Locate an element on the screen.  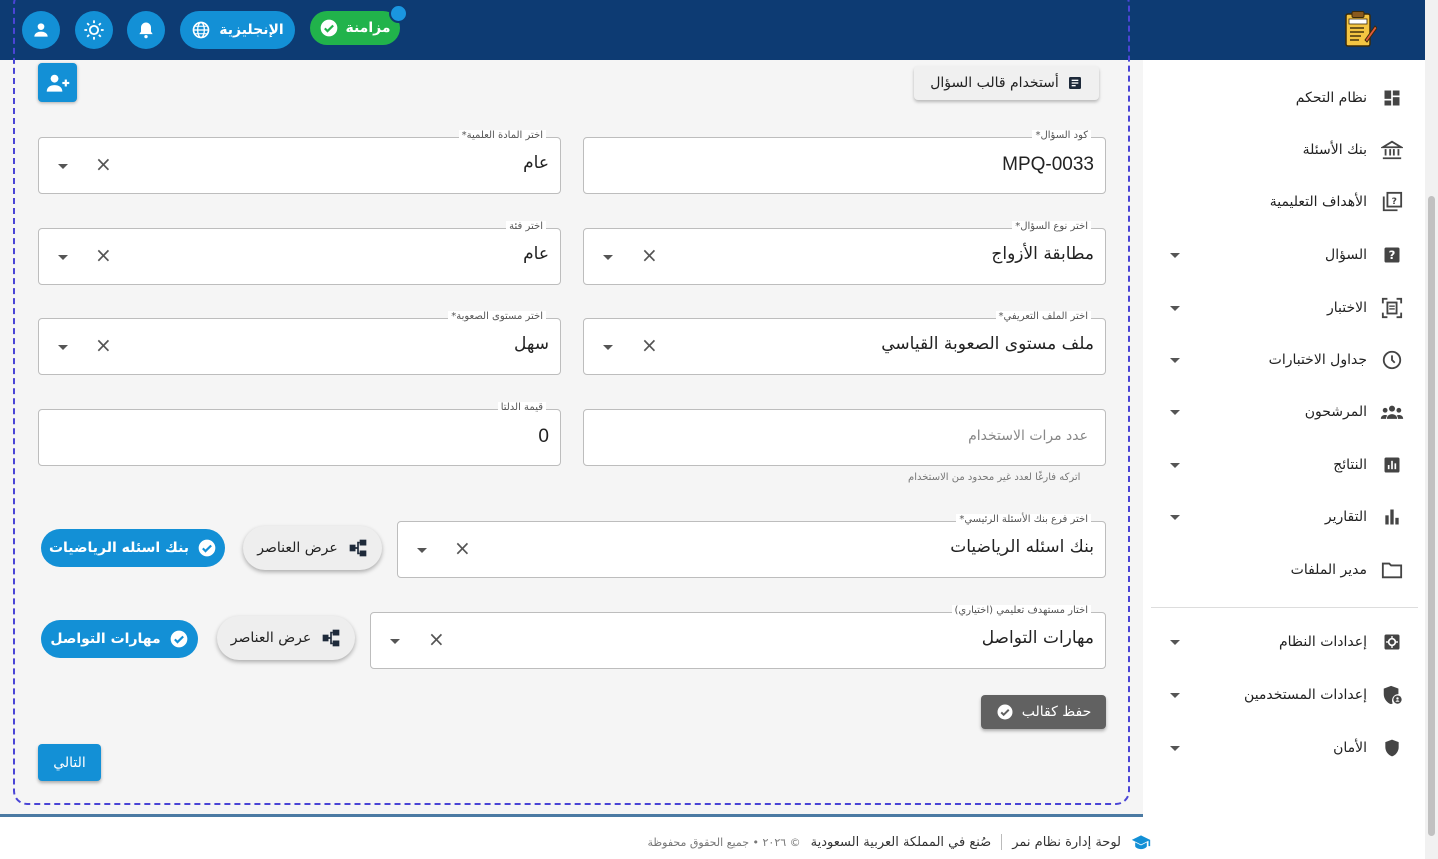
sidebar-item-file-manager: مدير الملفات is located at coordinates (1287, 570).